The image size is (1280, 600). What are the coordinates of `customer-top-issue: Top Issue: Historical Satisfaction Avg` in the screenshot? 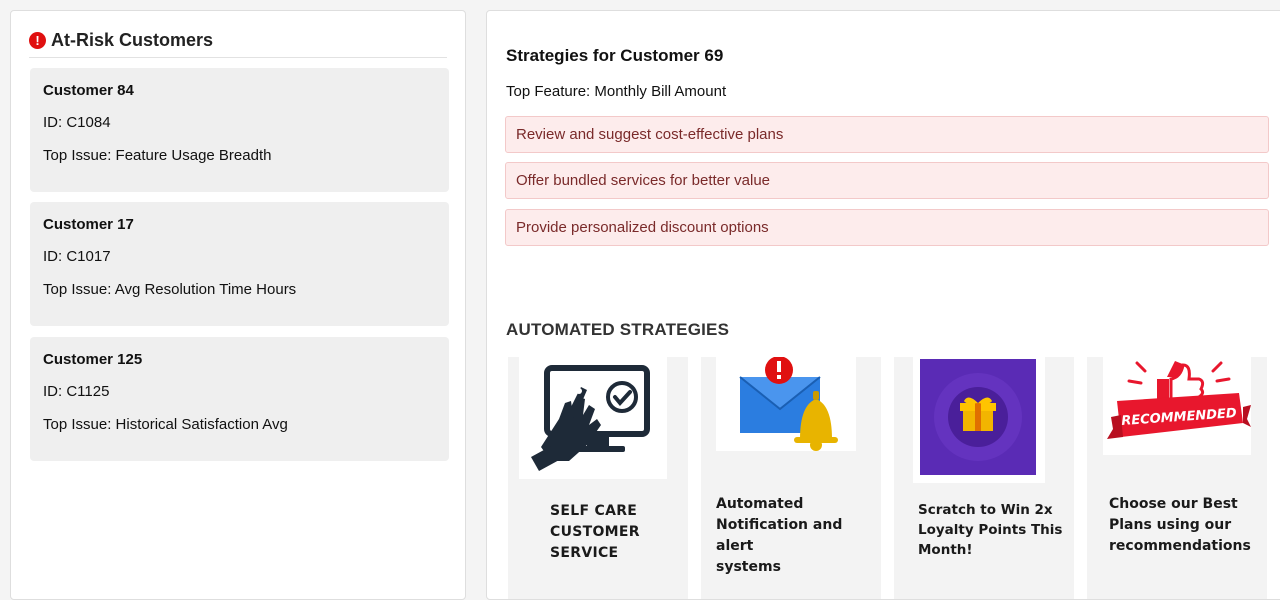 It's located at (165, 424).